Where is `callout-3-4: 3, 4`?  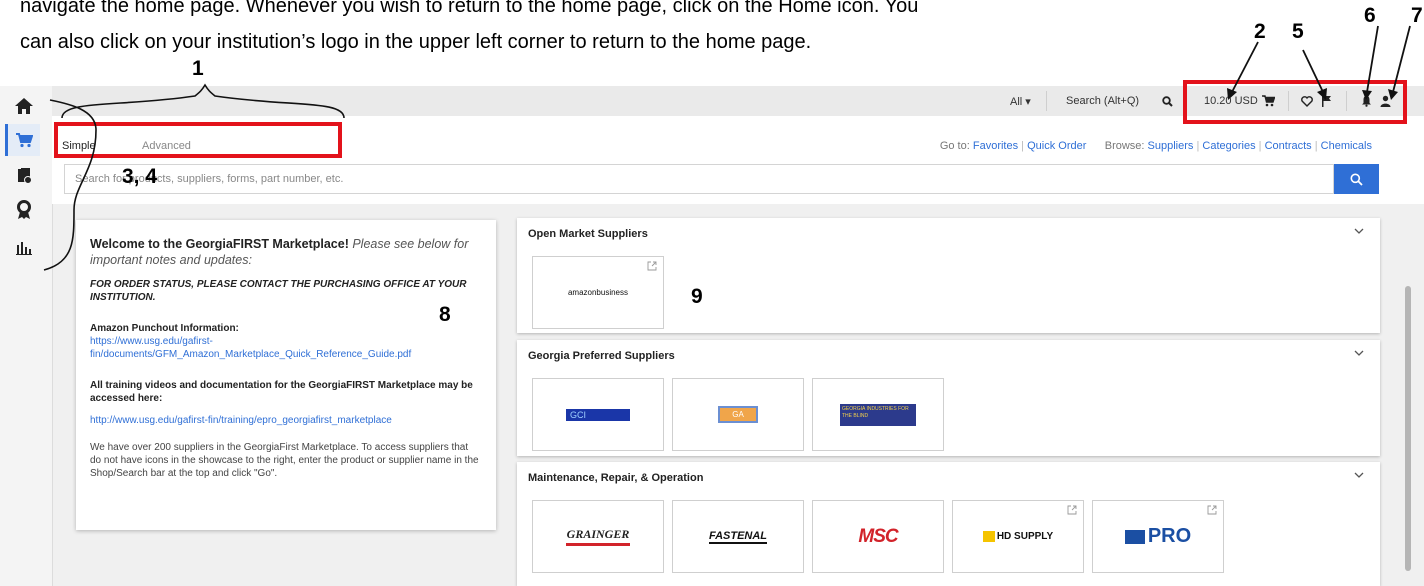 callout-3-4: 3, 4 is located at coordinates (140, 176).